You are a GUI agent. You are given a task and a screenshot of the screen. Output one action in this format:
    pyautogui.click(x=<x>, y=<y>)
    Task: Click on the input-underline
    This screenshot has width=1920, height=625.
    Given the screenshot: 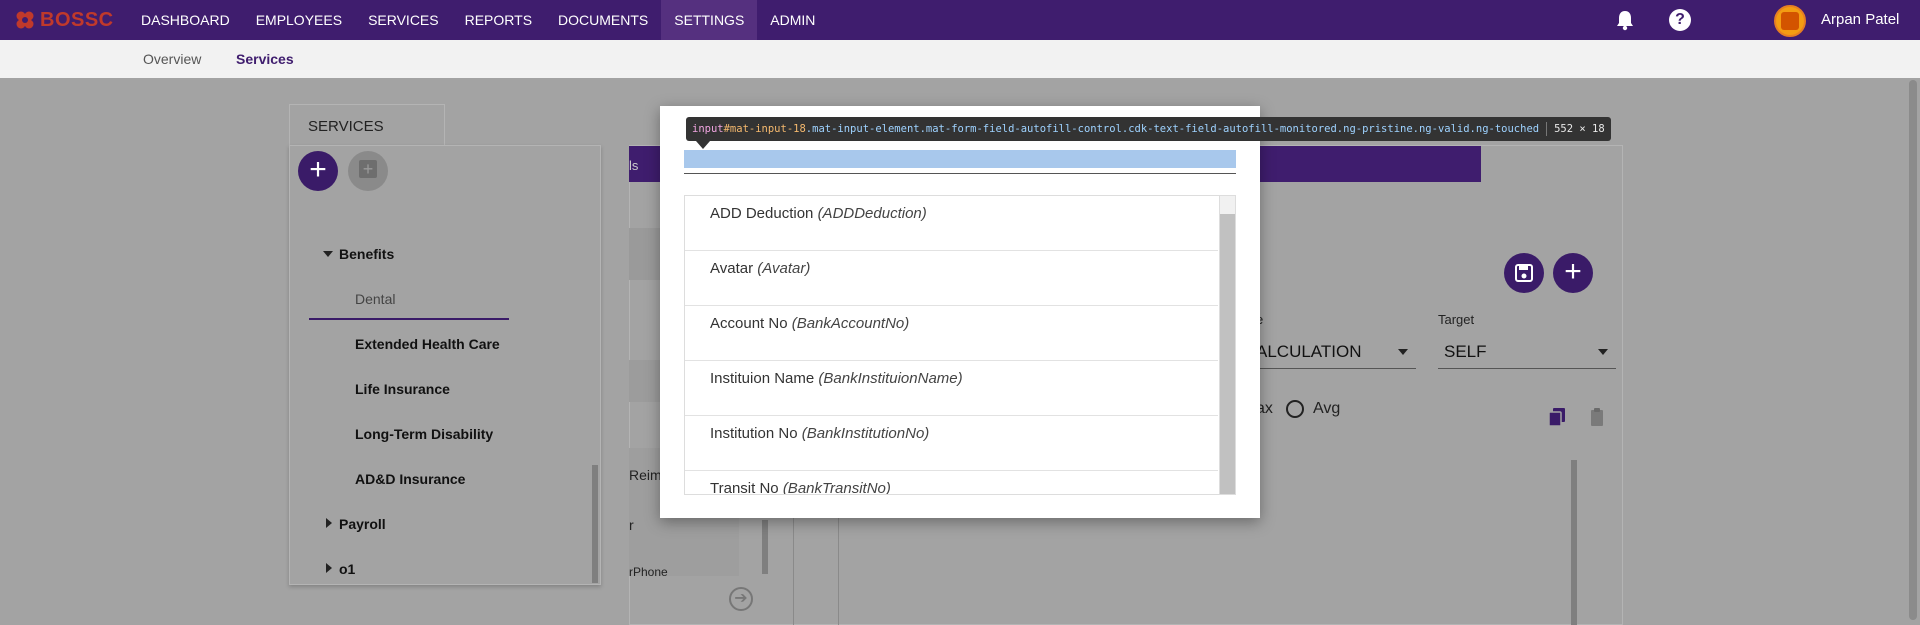 What is the action you would take?
    pyautogui.click(x=960, y=173)
    